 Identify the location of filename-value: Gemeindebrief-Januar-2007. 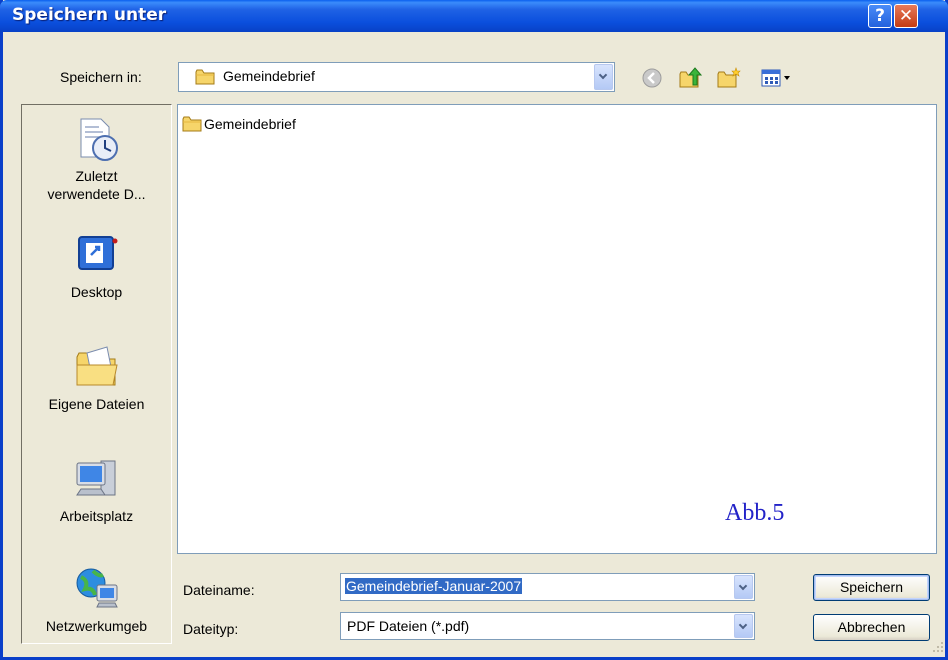
(434, 586).